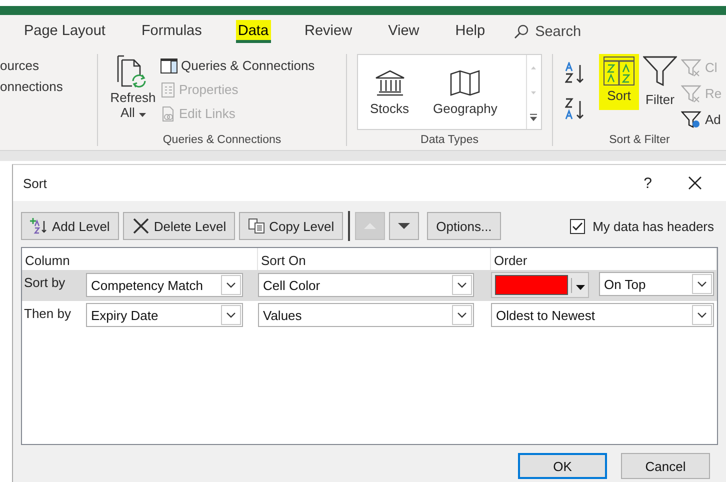  Describe the element at coordinates (470, 31) in the screenshot. I see `ribbon-tab: Help` at that location.